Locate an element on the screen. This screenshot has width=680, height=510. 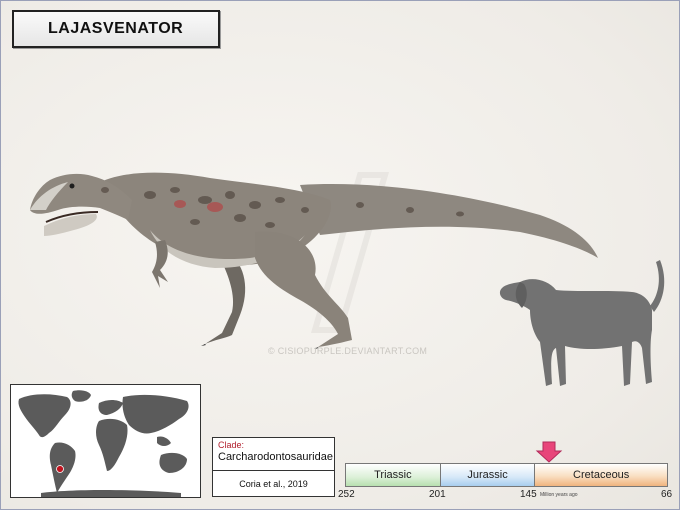
geologic-timeline: Triassic Jurassic Cretaceous is located at coordinates (506, 475).